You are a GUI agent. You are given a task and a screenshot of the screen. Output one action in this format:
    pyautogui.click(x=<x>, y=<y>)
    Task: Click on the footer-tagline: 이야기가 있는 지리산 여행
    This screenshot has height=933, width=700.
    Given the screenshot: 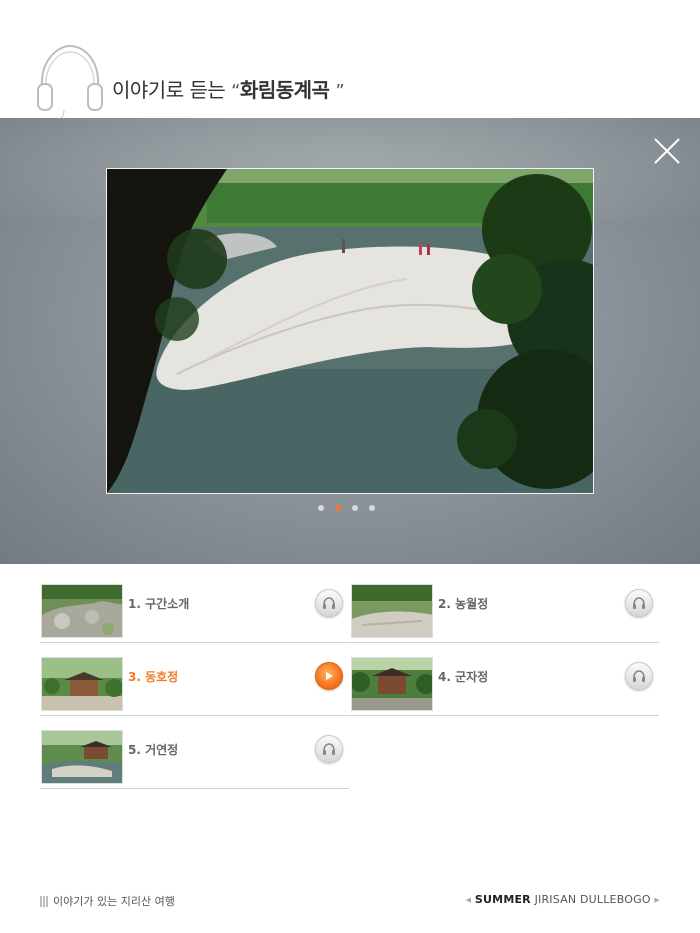 What is the action you would take?
    pyautogui.click(x=107, y=901)
    